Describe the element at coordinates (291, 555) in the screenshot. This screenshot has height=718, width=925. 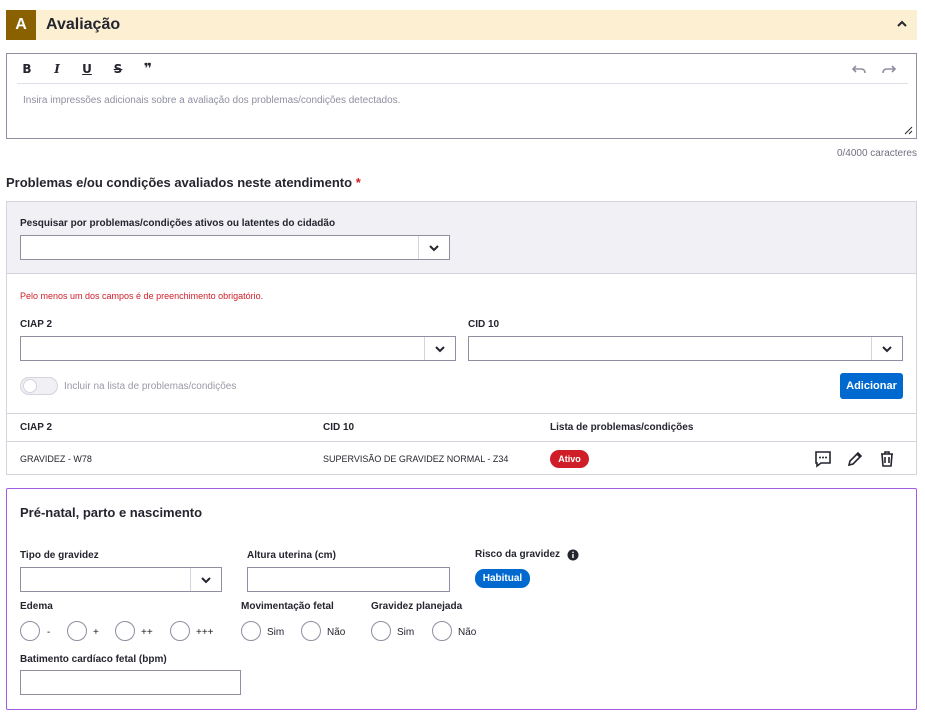
I see `uterine-height-label: Altura uterina (cm)` at that location.